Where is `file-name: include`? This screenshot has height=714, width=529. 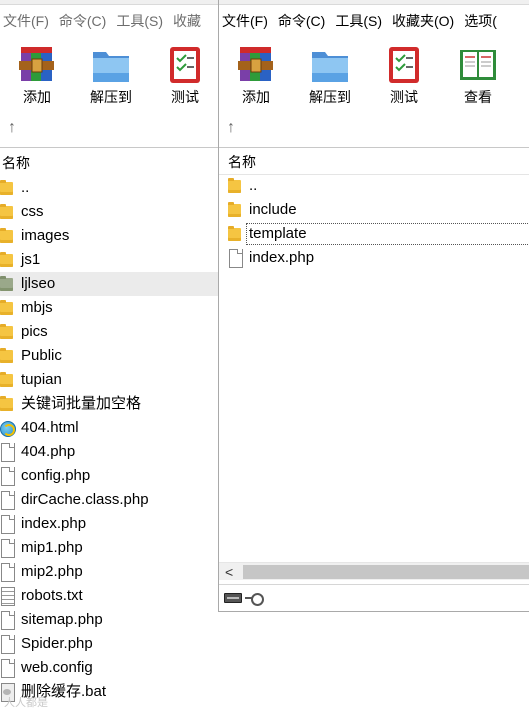
file-name: include is located at coordinates (273, 209).